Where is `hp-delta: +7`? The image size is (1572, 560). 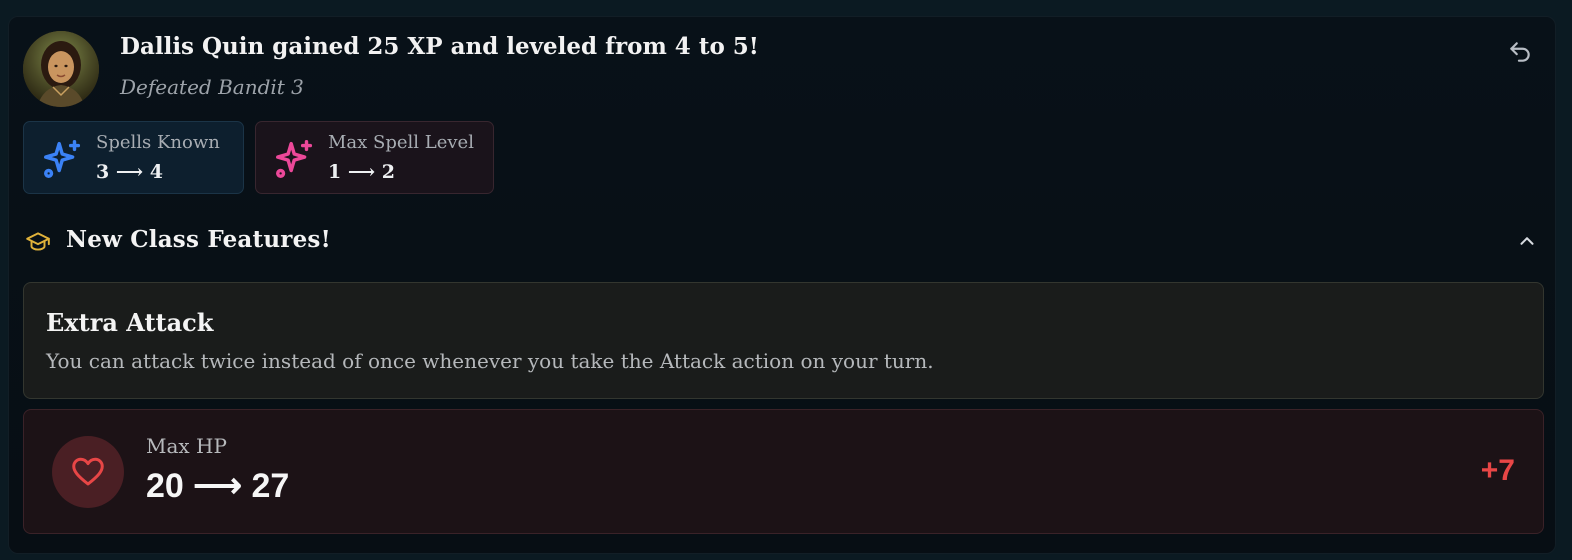
hp-delta: +7 is located at coordinates (1497, 470).